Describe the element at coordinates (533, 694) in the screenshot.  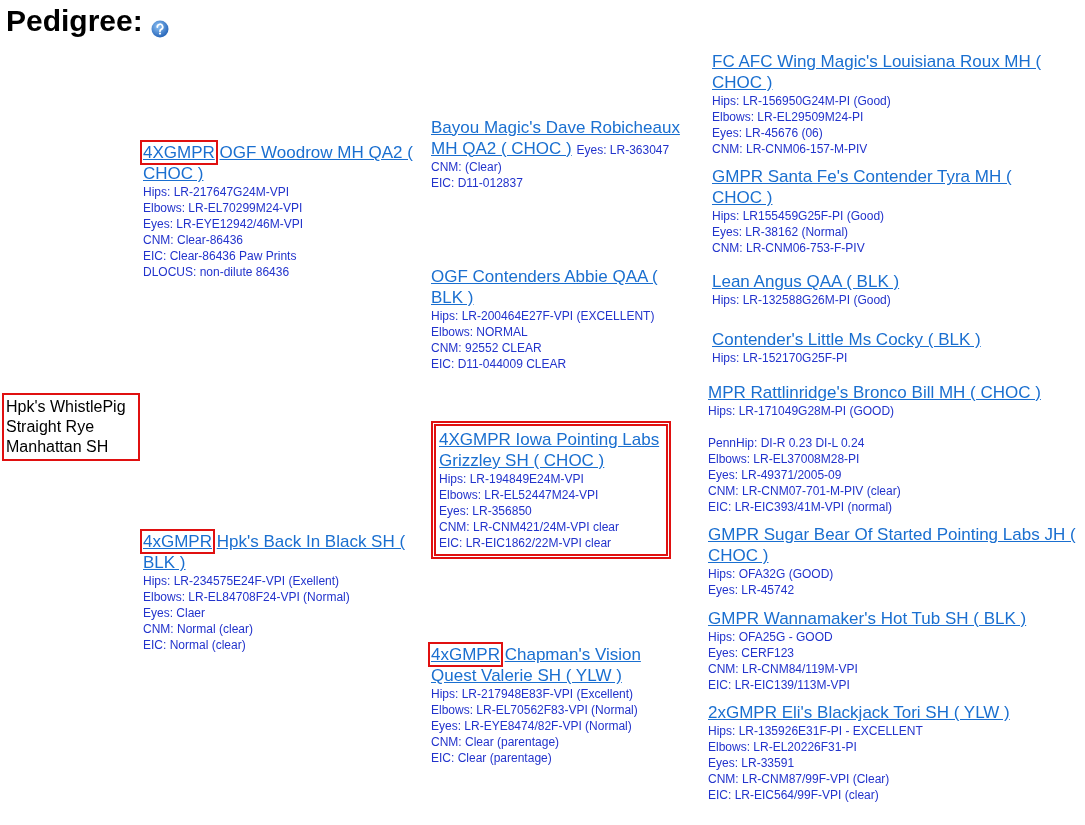
I see `health-note: Hips: LR-217948E83F-VPI (Excellent)` at that location.